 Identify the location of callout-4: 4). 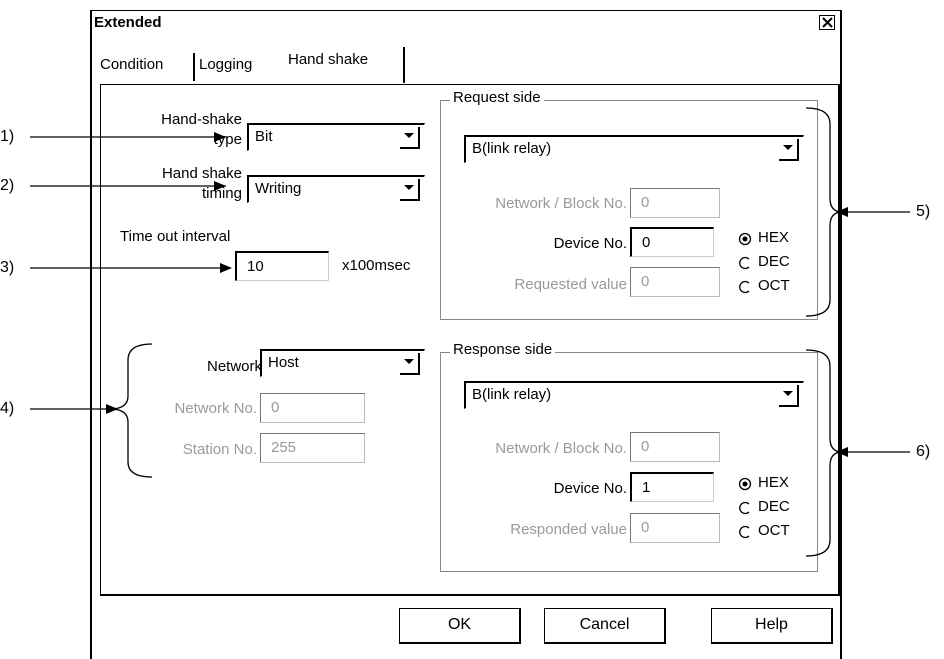
(7, 408).